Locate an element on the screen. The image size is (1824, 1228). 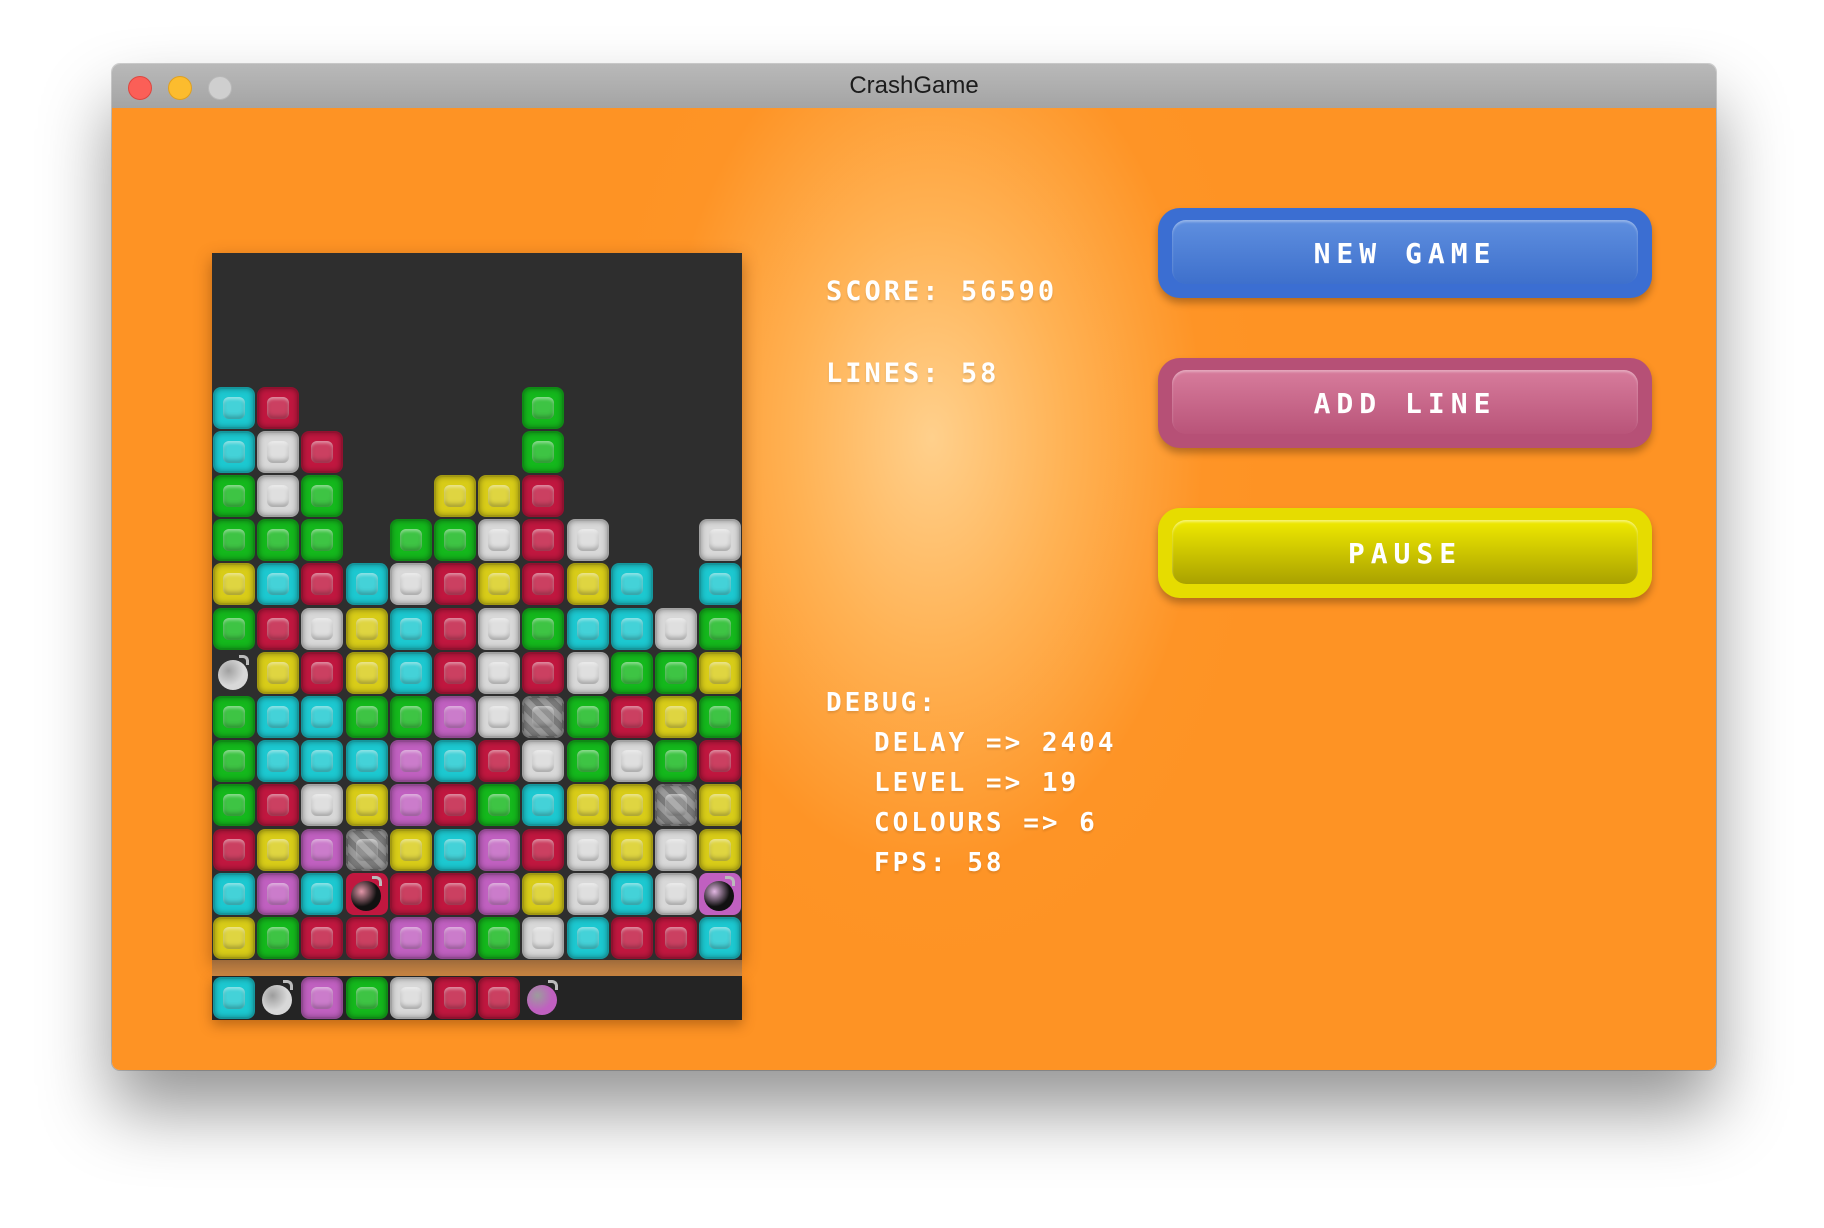
debug-title: DEBUG: is located at coordinates (882, 703).